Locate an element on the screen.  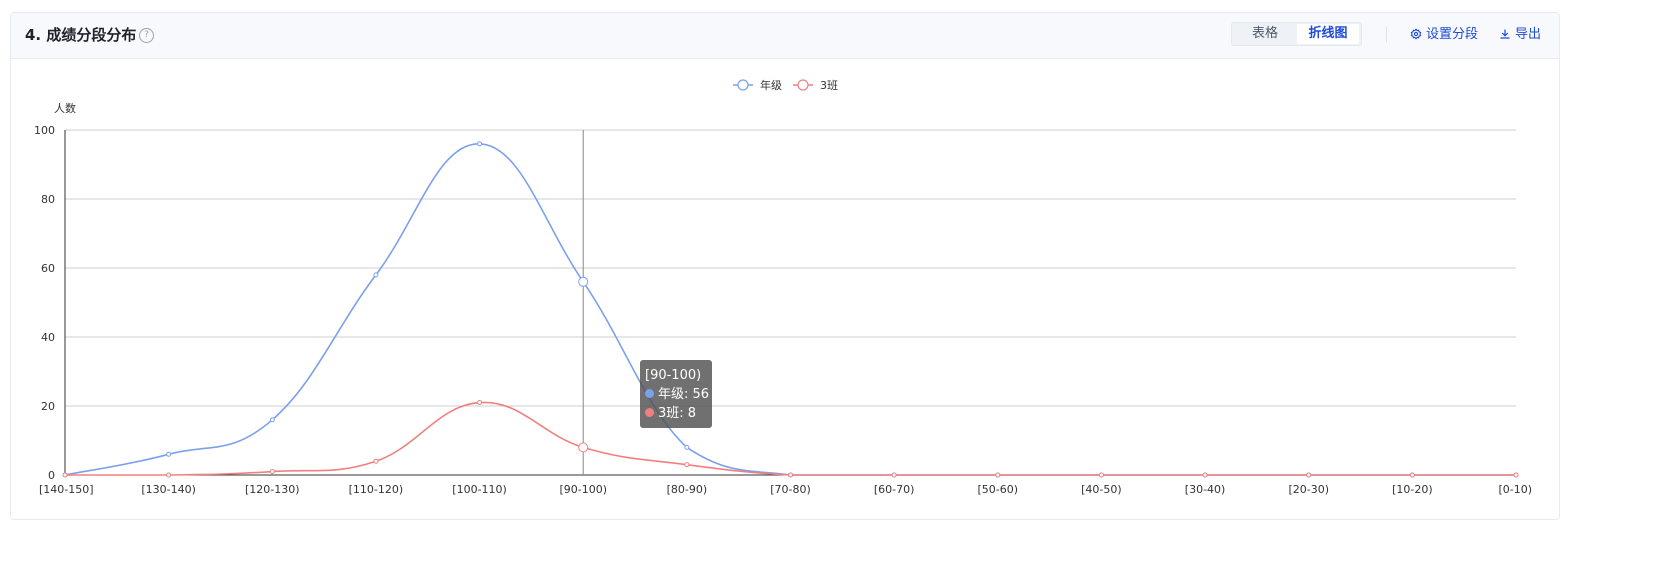
y-axis-label: 人数 is located at coordinates (65, 108).